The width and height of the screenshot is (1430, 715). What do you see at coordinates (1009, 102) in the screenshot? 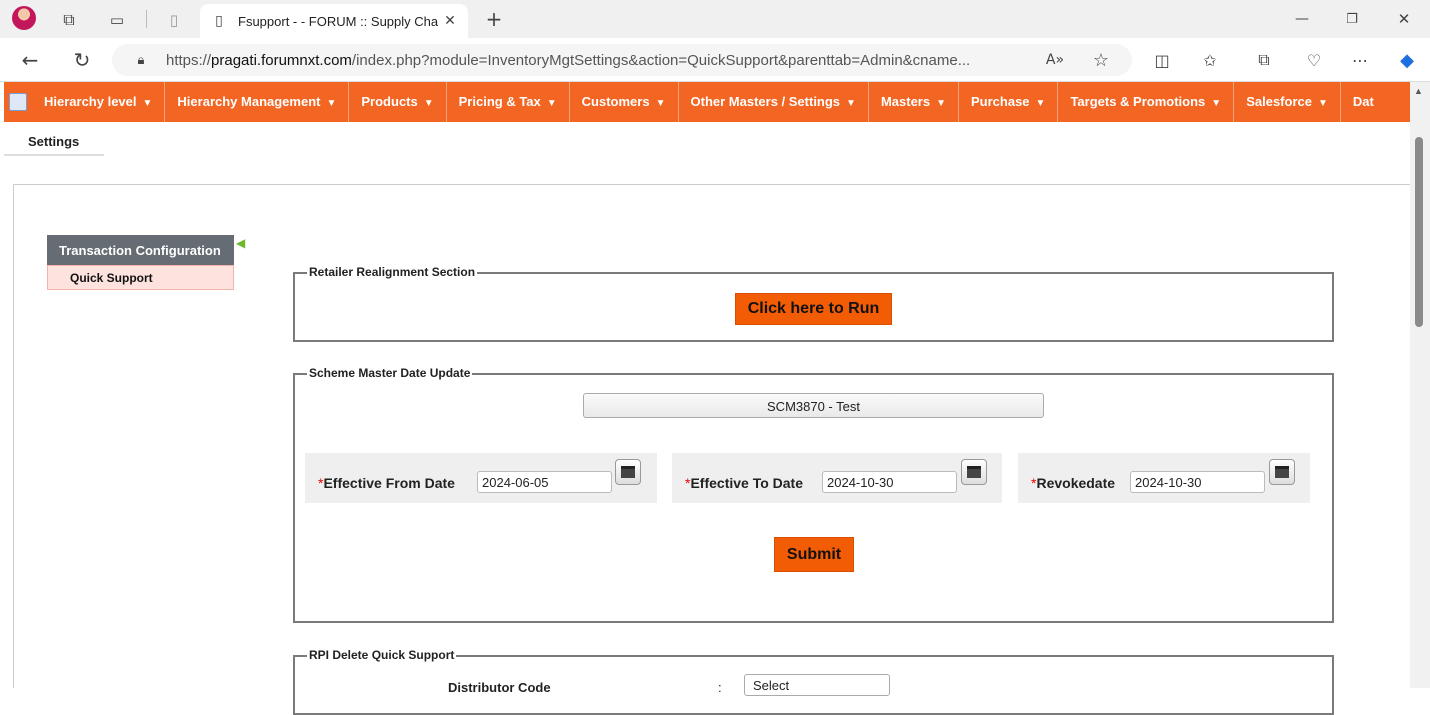
I see `menu-purchase: Purchase ▼` at bounding box center [1009, 102].